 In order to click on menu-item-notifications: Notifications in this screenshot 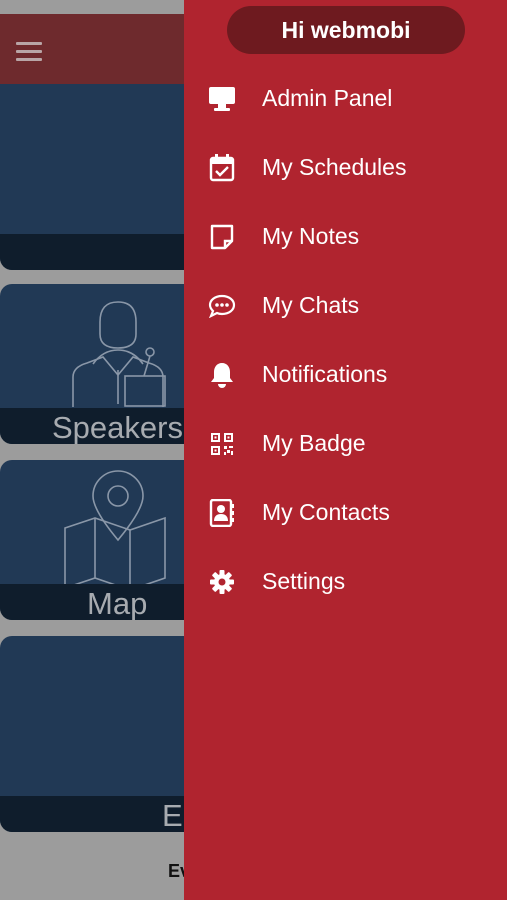, I will do `click(345, 374)`.